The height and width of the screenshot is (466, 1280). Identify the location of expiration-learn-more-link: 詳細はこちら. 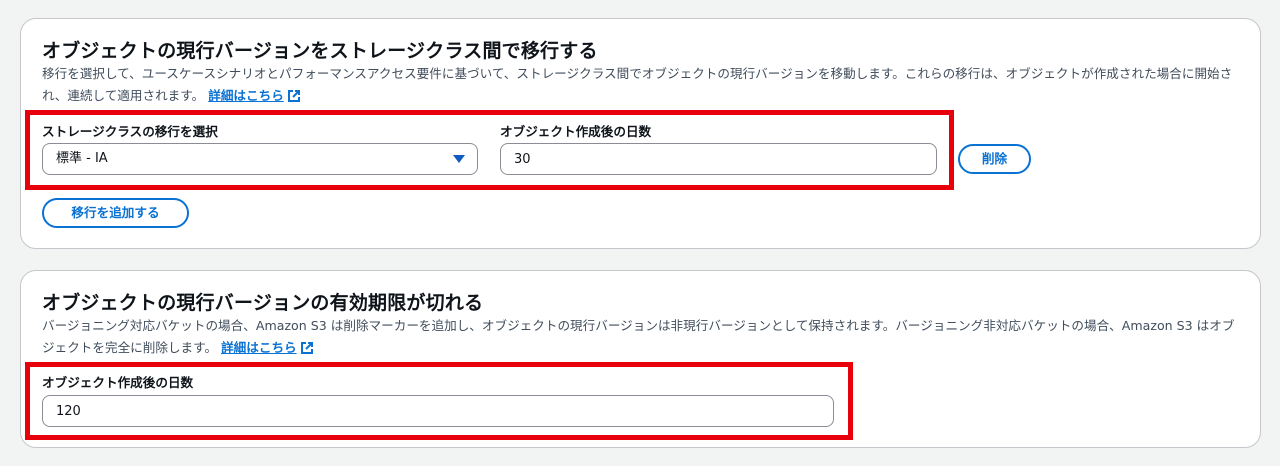
(267, 347).